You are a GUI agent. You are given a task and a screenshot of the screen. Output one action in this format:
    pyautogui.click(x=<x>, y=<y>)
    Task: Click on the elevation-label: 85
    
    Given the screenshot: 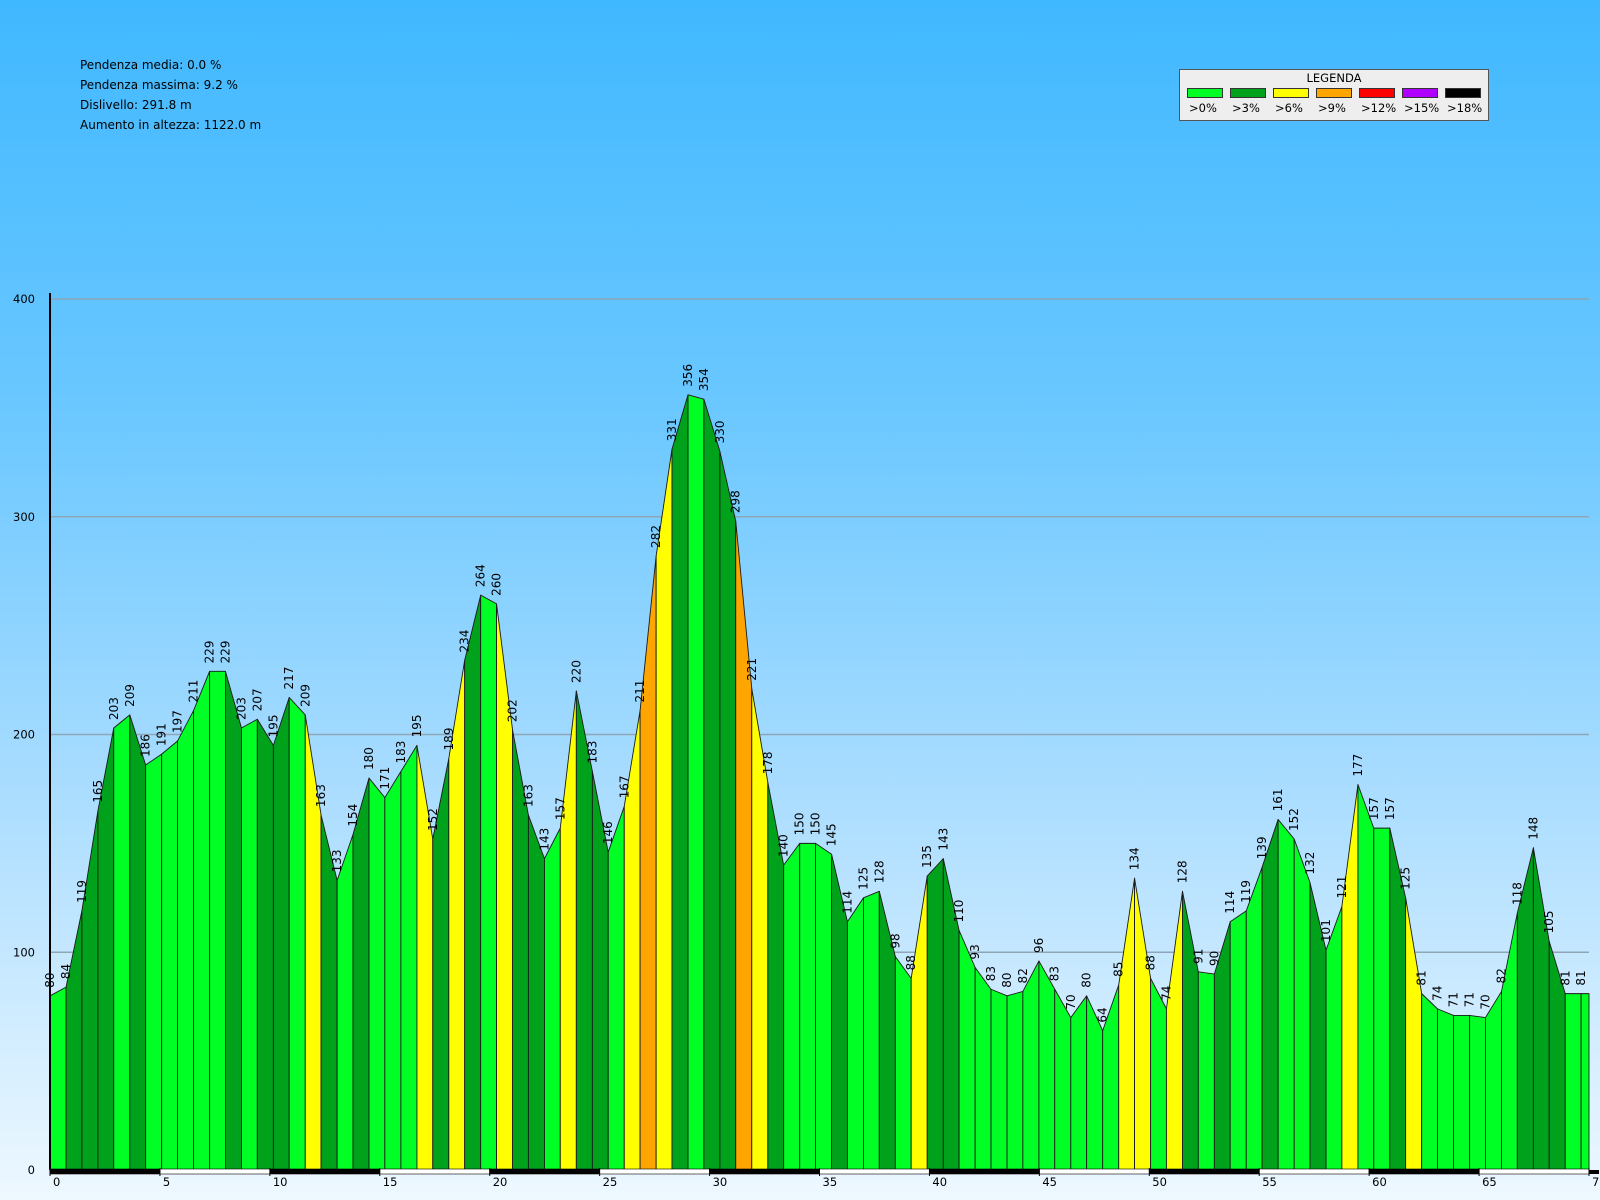 What is the action you would take?
    pyautogui.click(x=1119, y=969)
    